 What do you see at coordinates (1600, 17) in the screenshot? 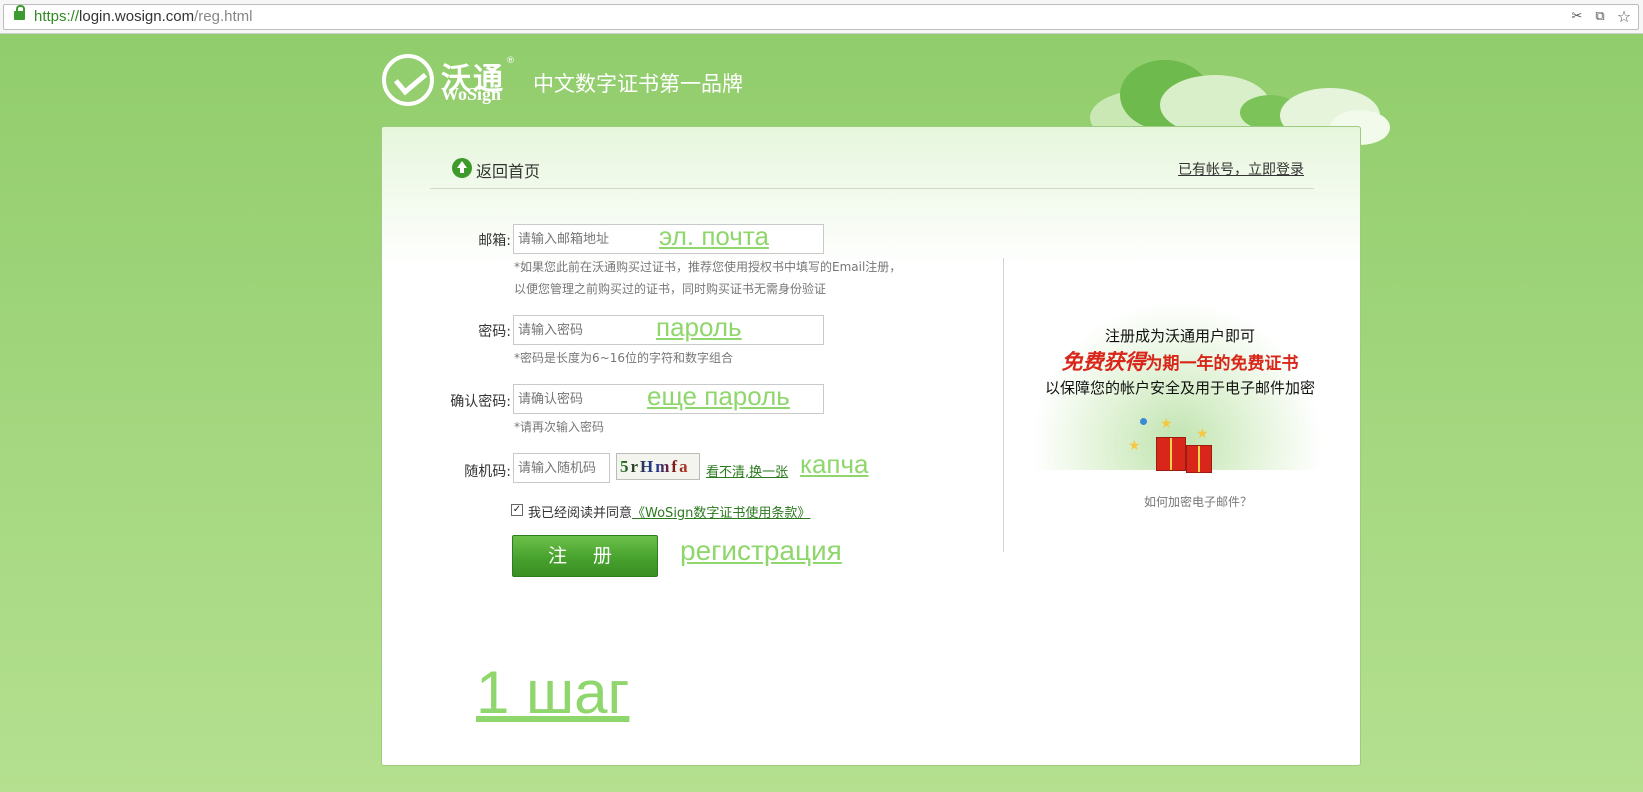
I see `translate-icon: ⧉` at bounding box center [1600, 17].